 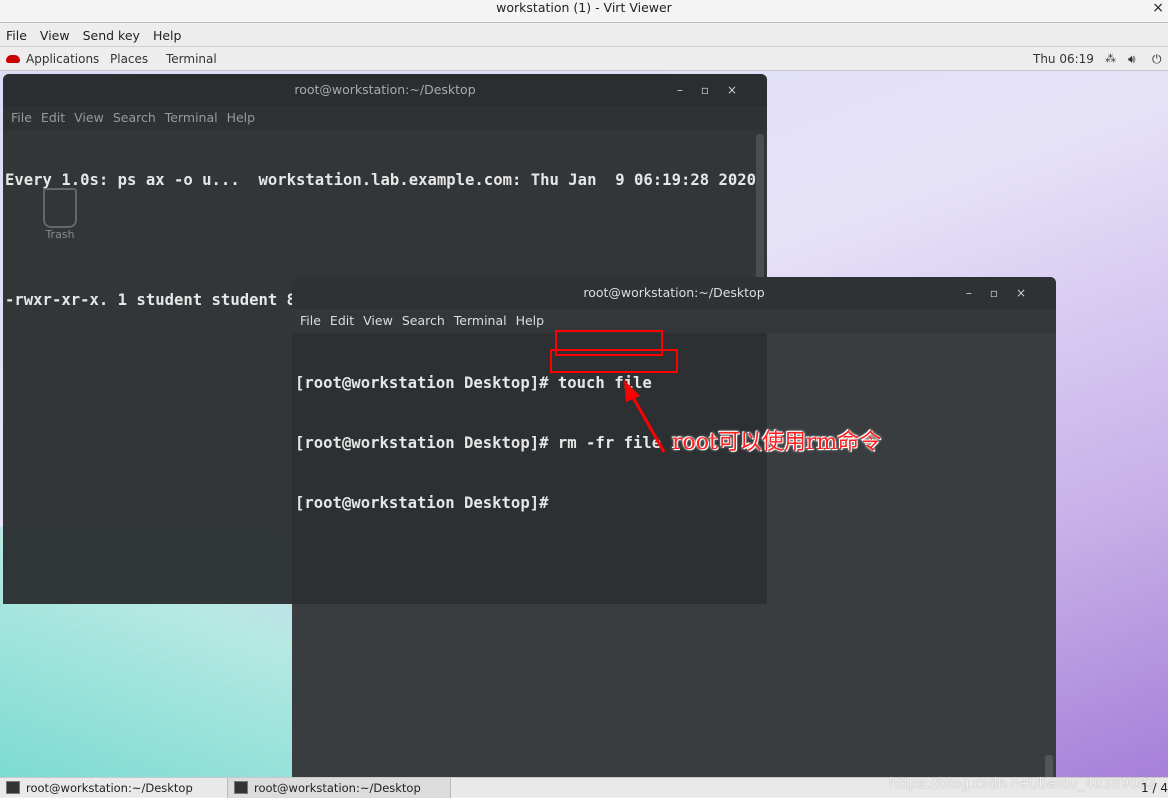 What do you see at coordinates (13, 59) in the screenshot?
I see `redhat-icon` at bounding box center [13, 59].